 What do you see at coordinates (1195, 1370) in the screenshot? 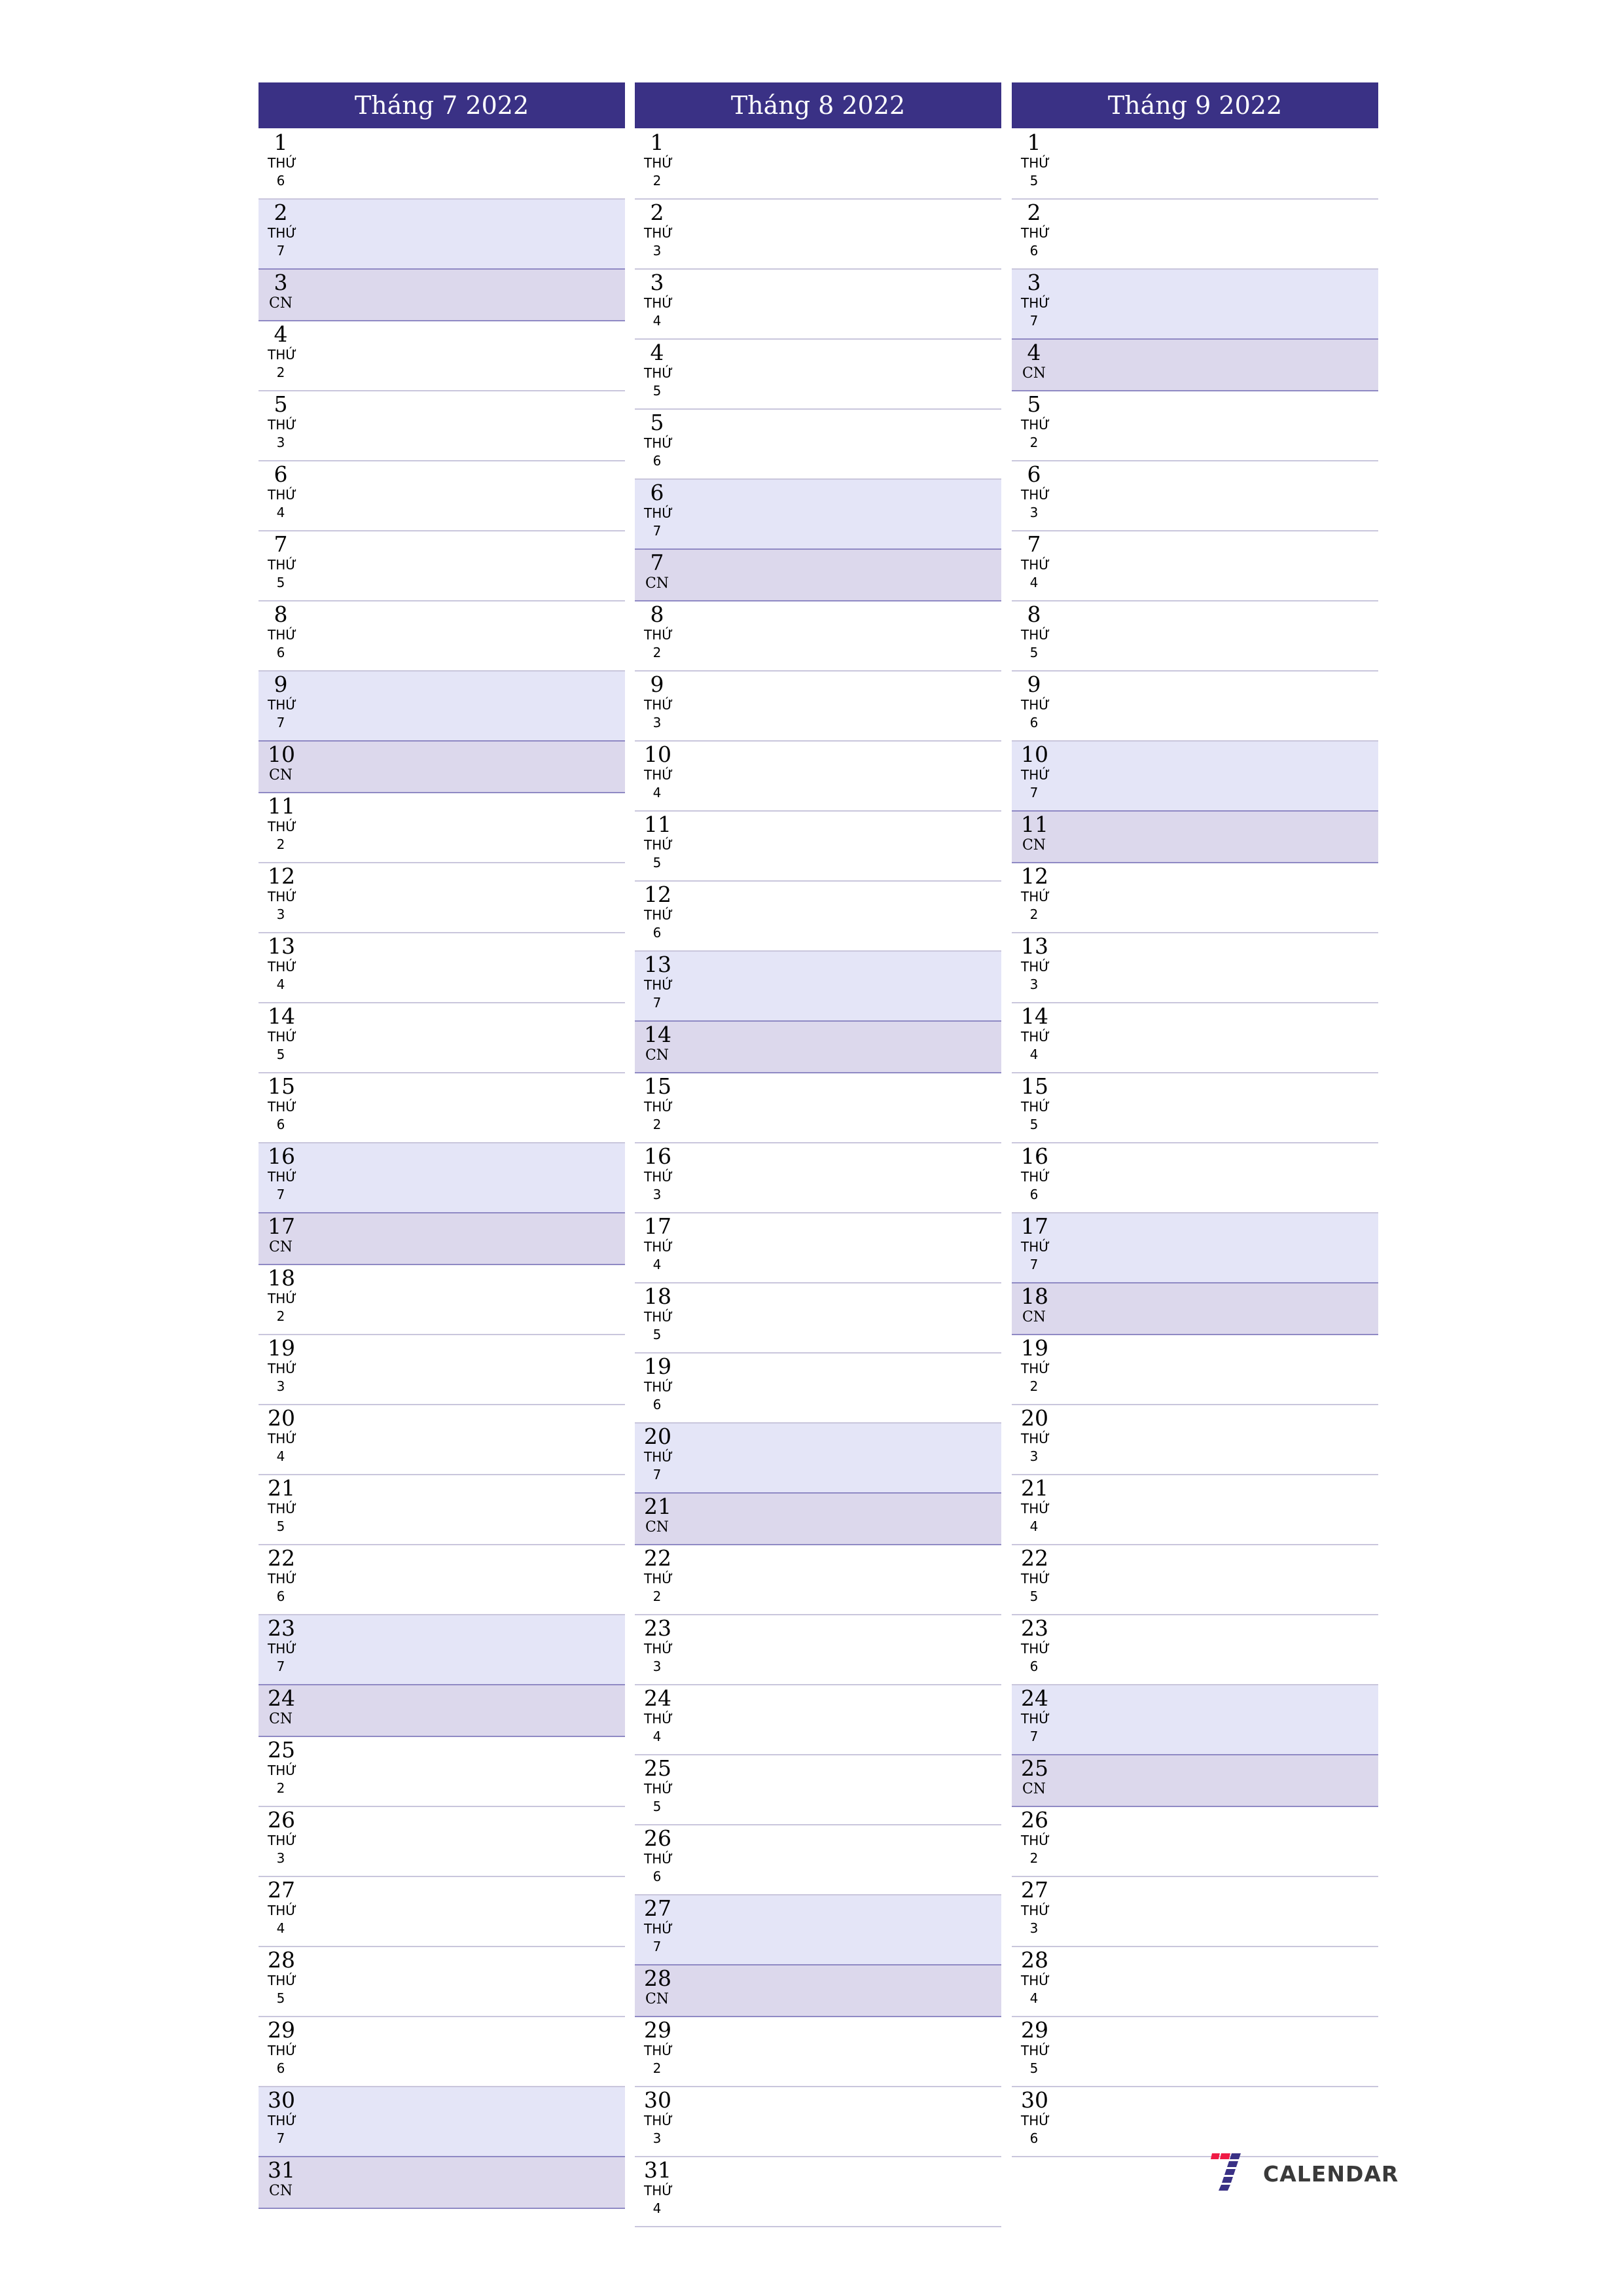
I see `day-row: 19 THỨ 2` at bounding box center [1195, 1370].